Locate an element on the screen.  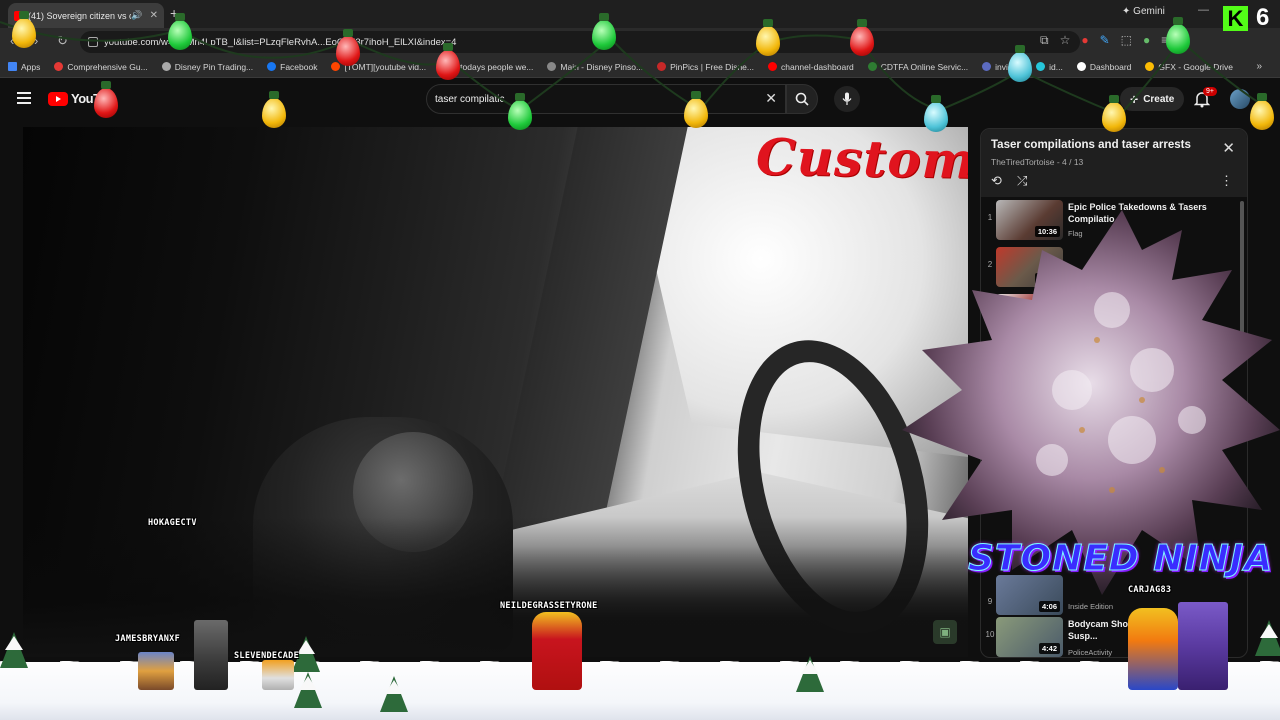
playlist-title: Taser compilations and taser arrests is located at coordinates (1091, 145).